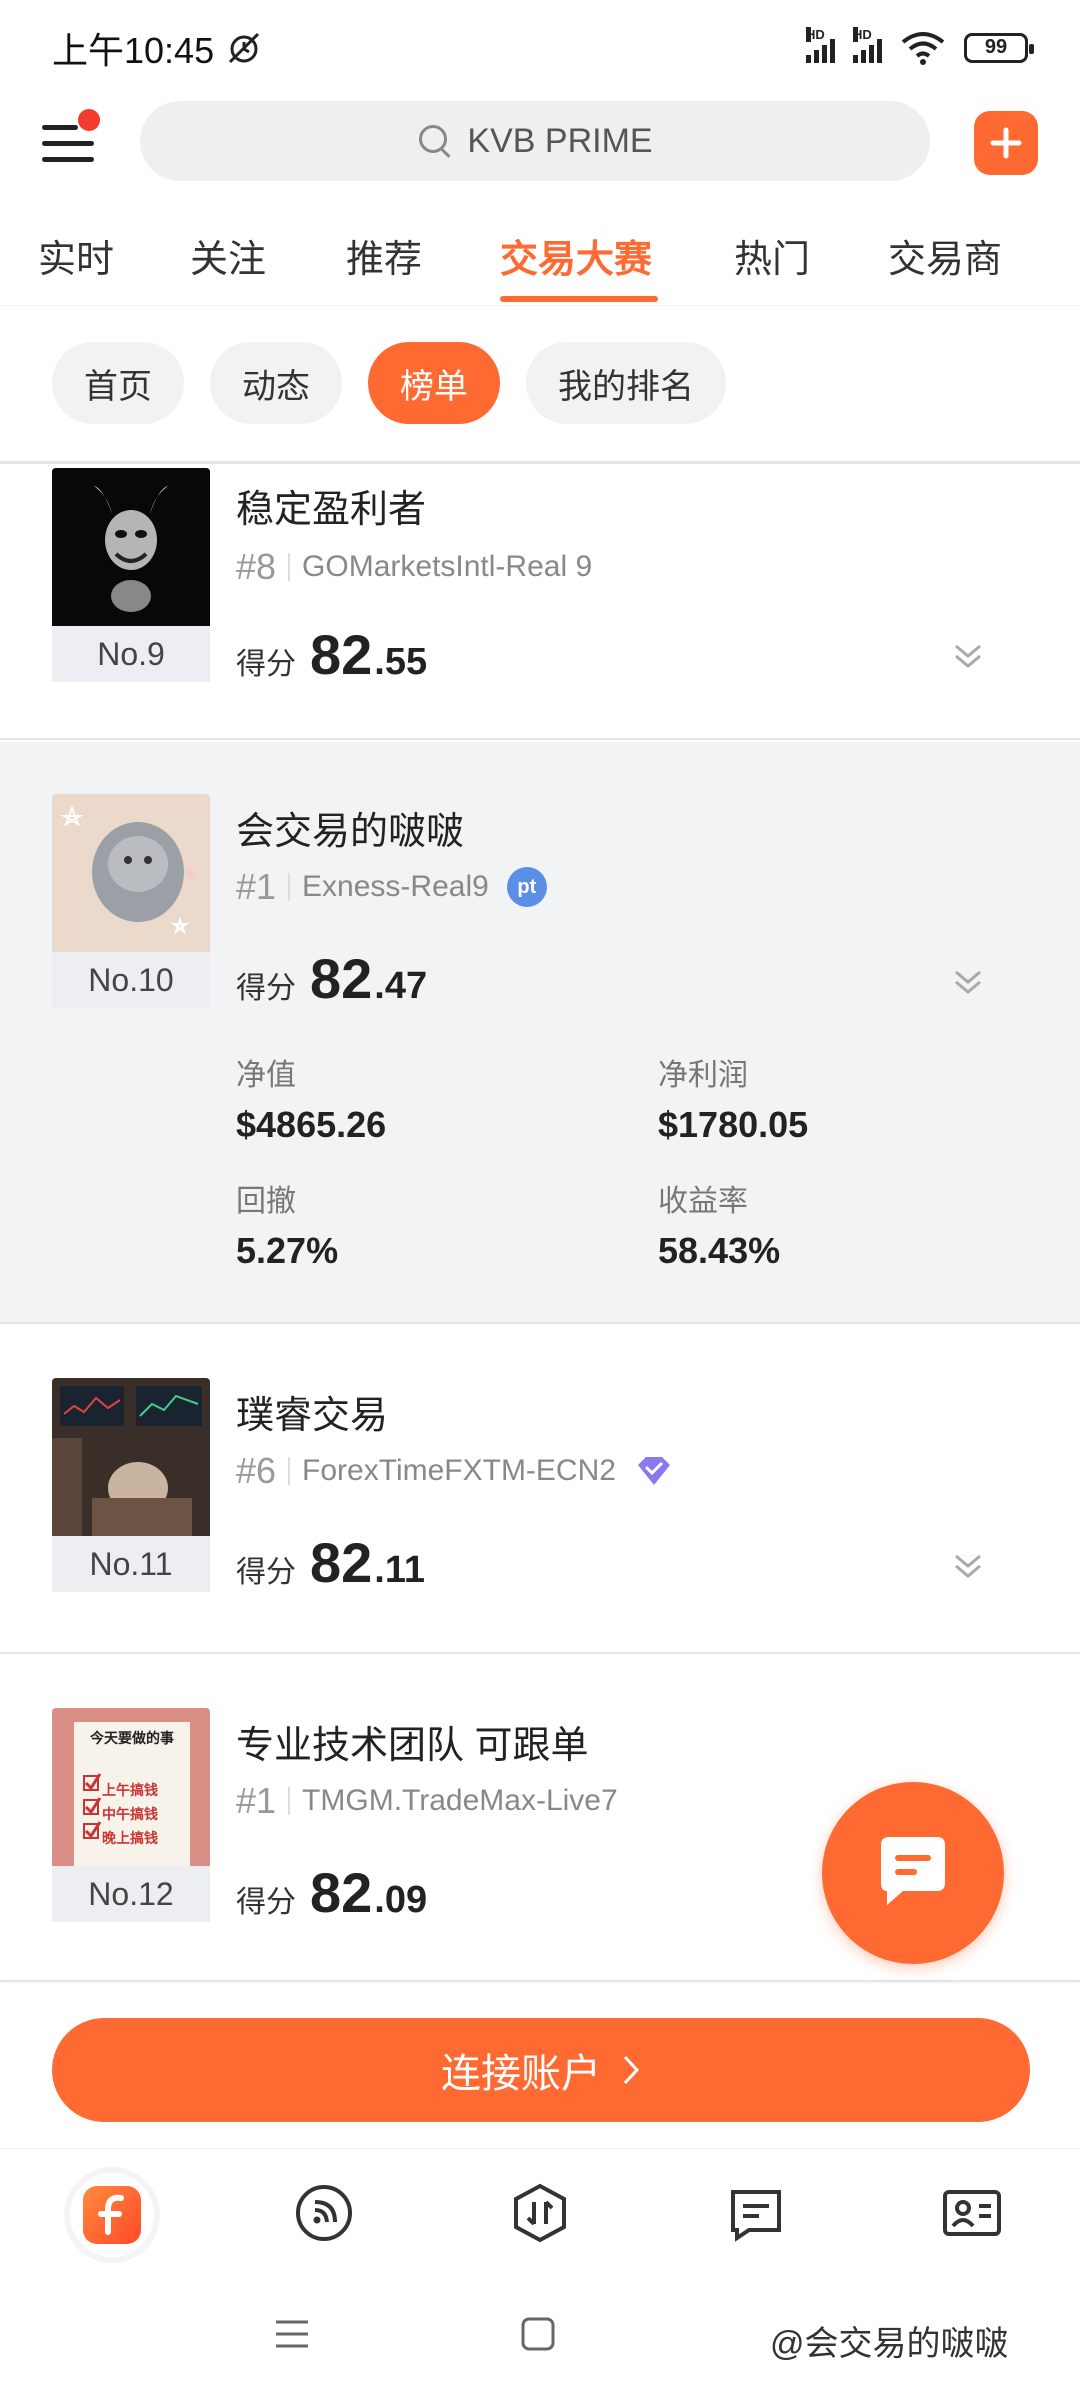  Describe the element at coordinates (395, 886) in the screenshot. I see `account-name: Exness-Real9` at that location.